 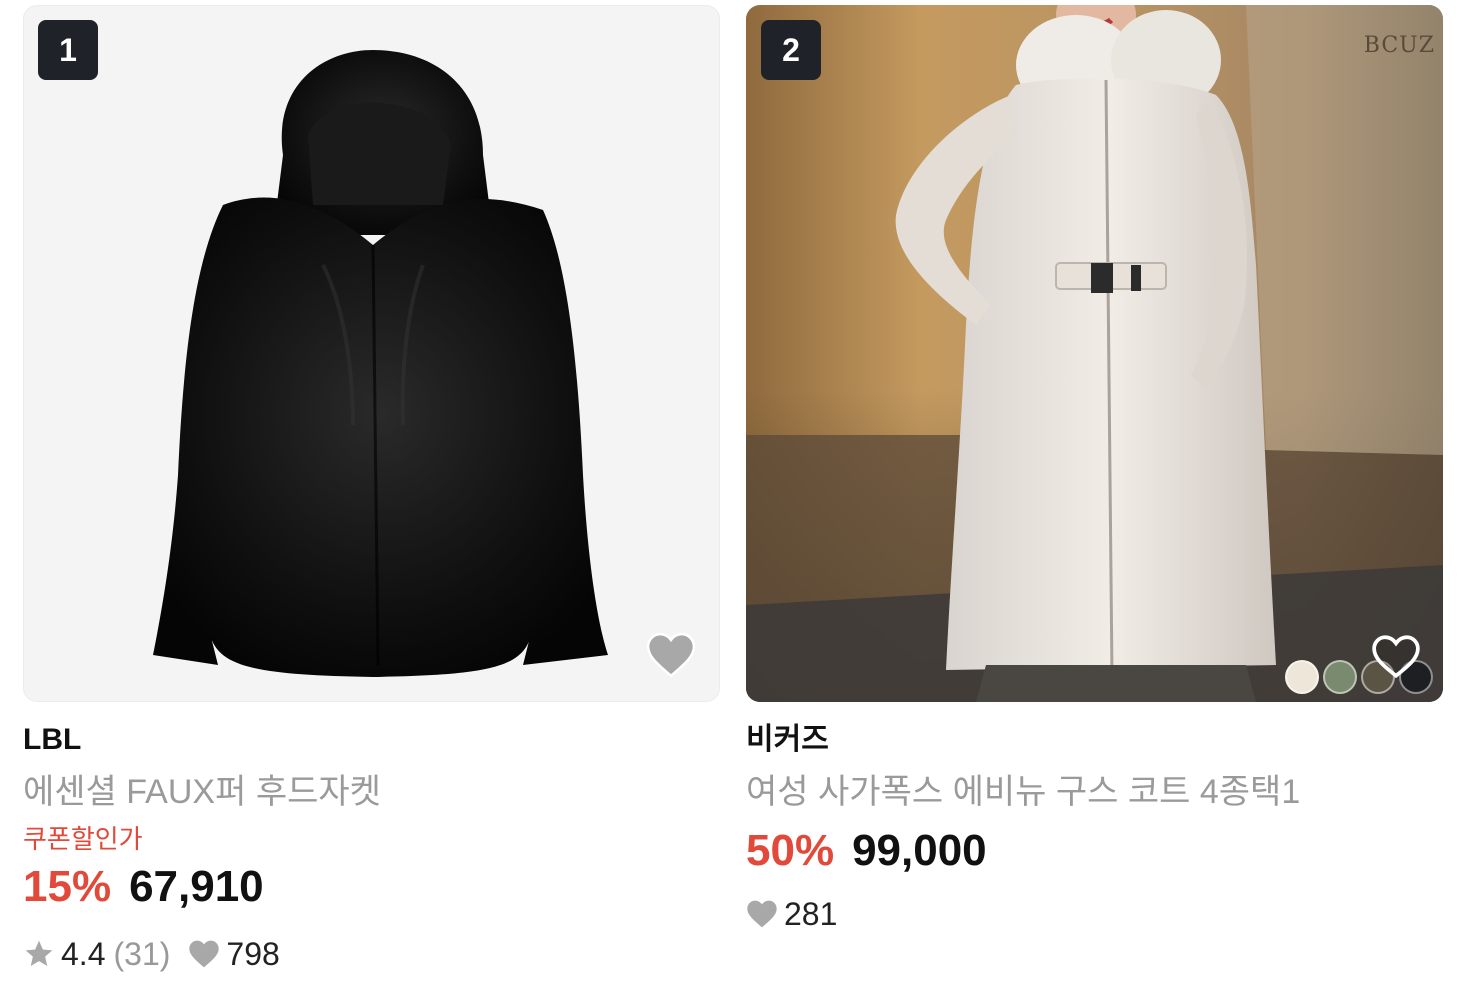 I want to click on price-row: 50% 99,000, so click(x=1094, y=851).